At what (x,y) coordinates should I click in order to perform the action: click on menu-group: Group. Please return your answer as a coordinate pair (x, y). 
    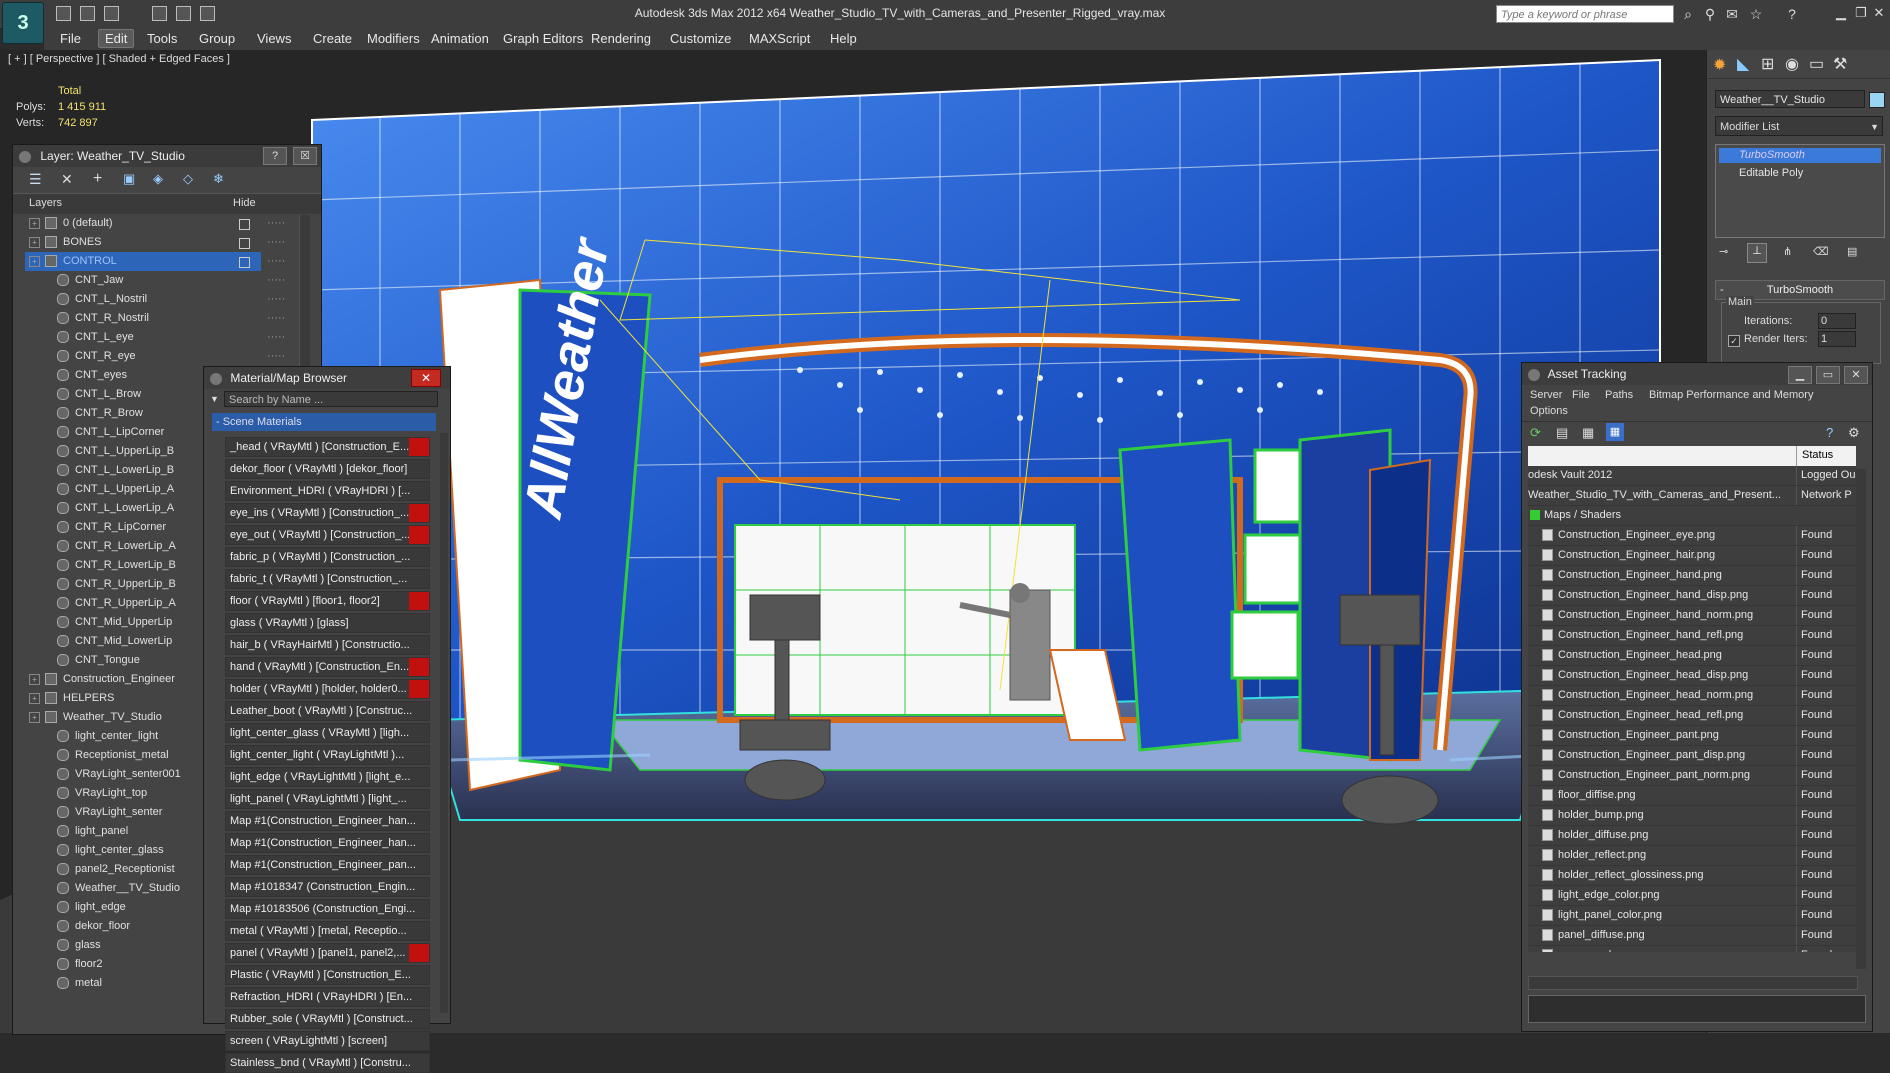
    Looking at the image, I should click on (217, 38).